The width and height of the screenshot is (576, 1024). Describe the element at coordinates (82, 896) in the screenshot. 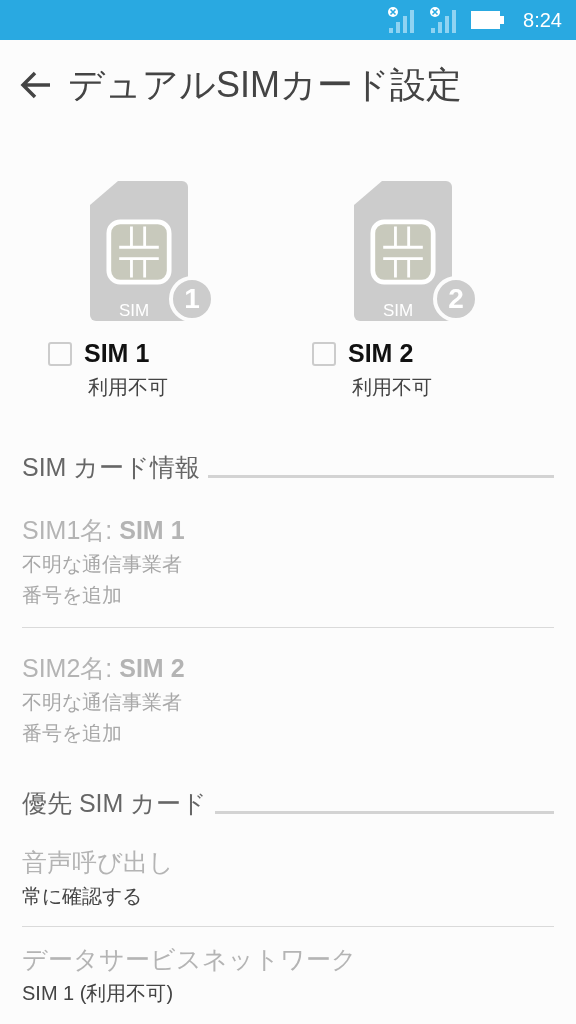

I see `setting-value: 常に確認する` at that location.